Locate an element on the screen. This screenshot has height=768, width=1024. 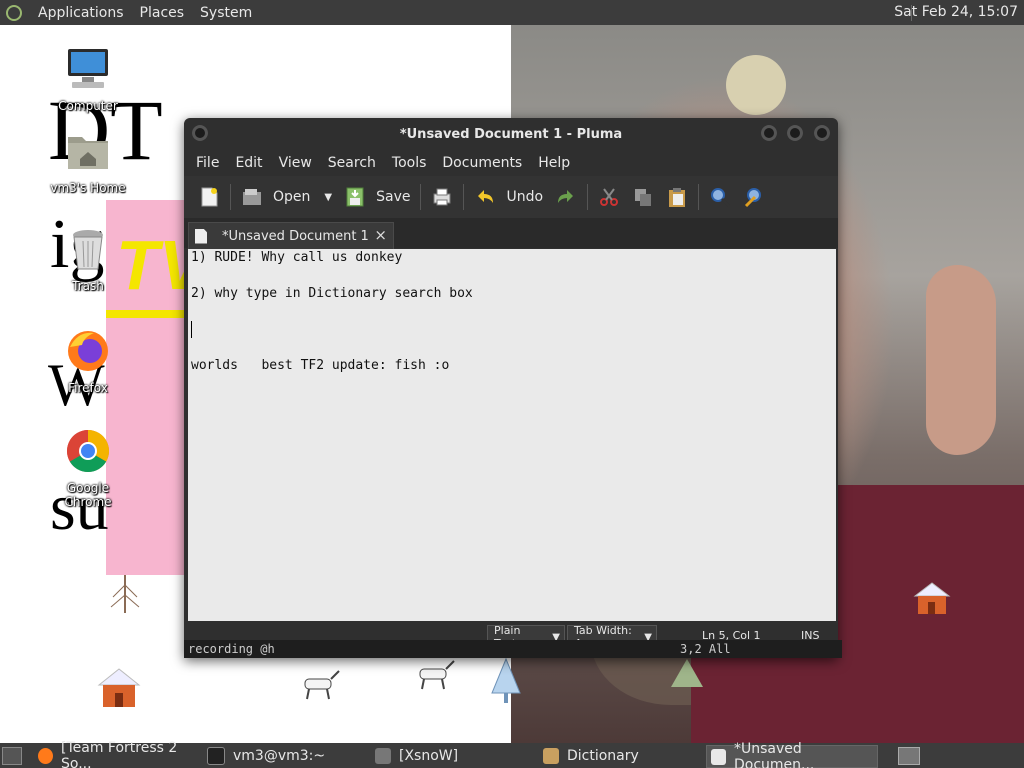
firefox-icon is located at coordinates (46, 755).